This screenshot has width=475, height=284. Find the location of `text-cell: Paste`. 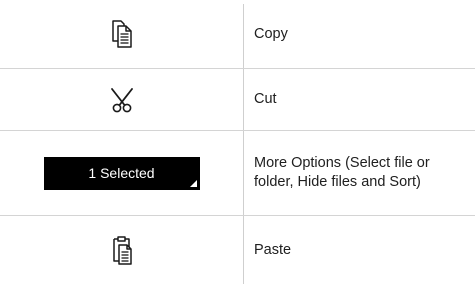

text-cell: Paste is located at coordinates (361, 250).